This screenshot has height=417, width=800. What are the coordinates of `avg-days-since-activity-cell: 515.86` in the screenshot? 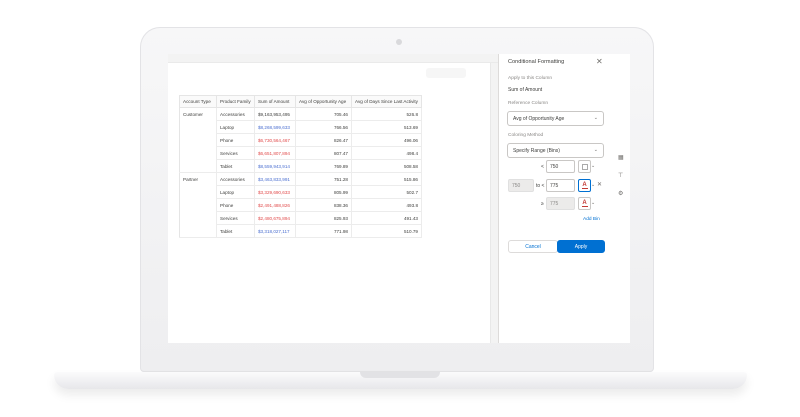 It's located at (386, 179).